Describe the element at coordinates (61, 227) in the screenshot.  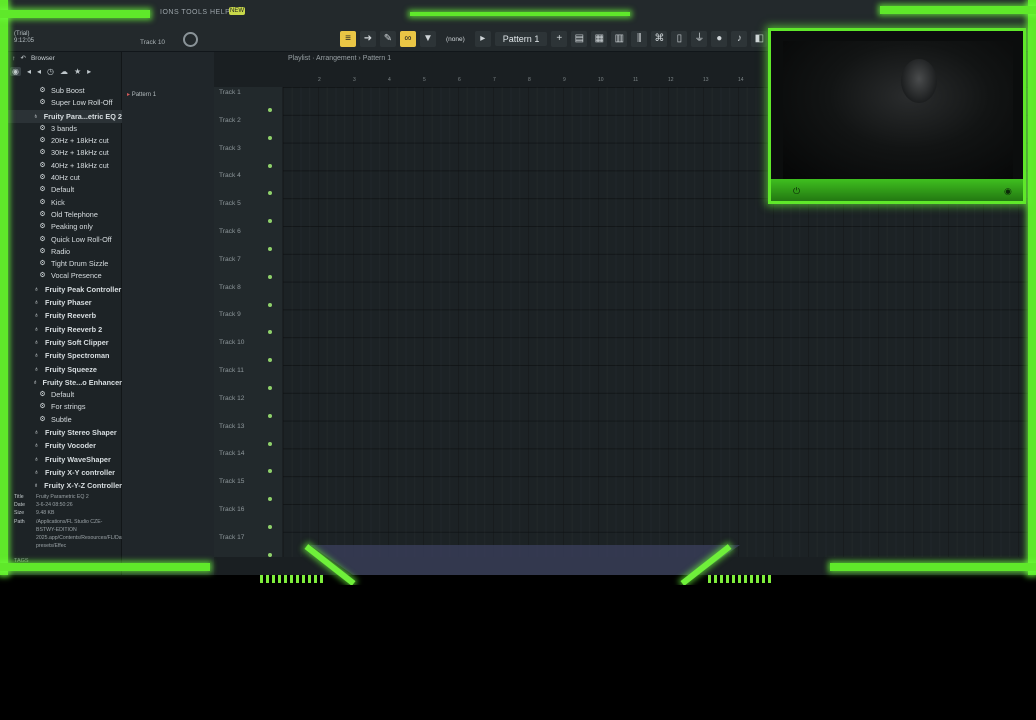
I see `browser-preset-item: ⚙ Peaking only` at that location.